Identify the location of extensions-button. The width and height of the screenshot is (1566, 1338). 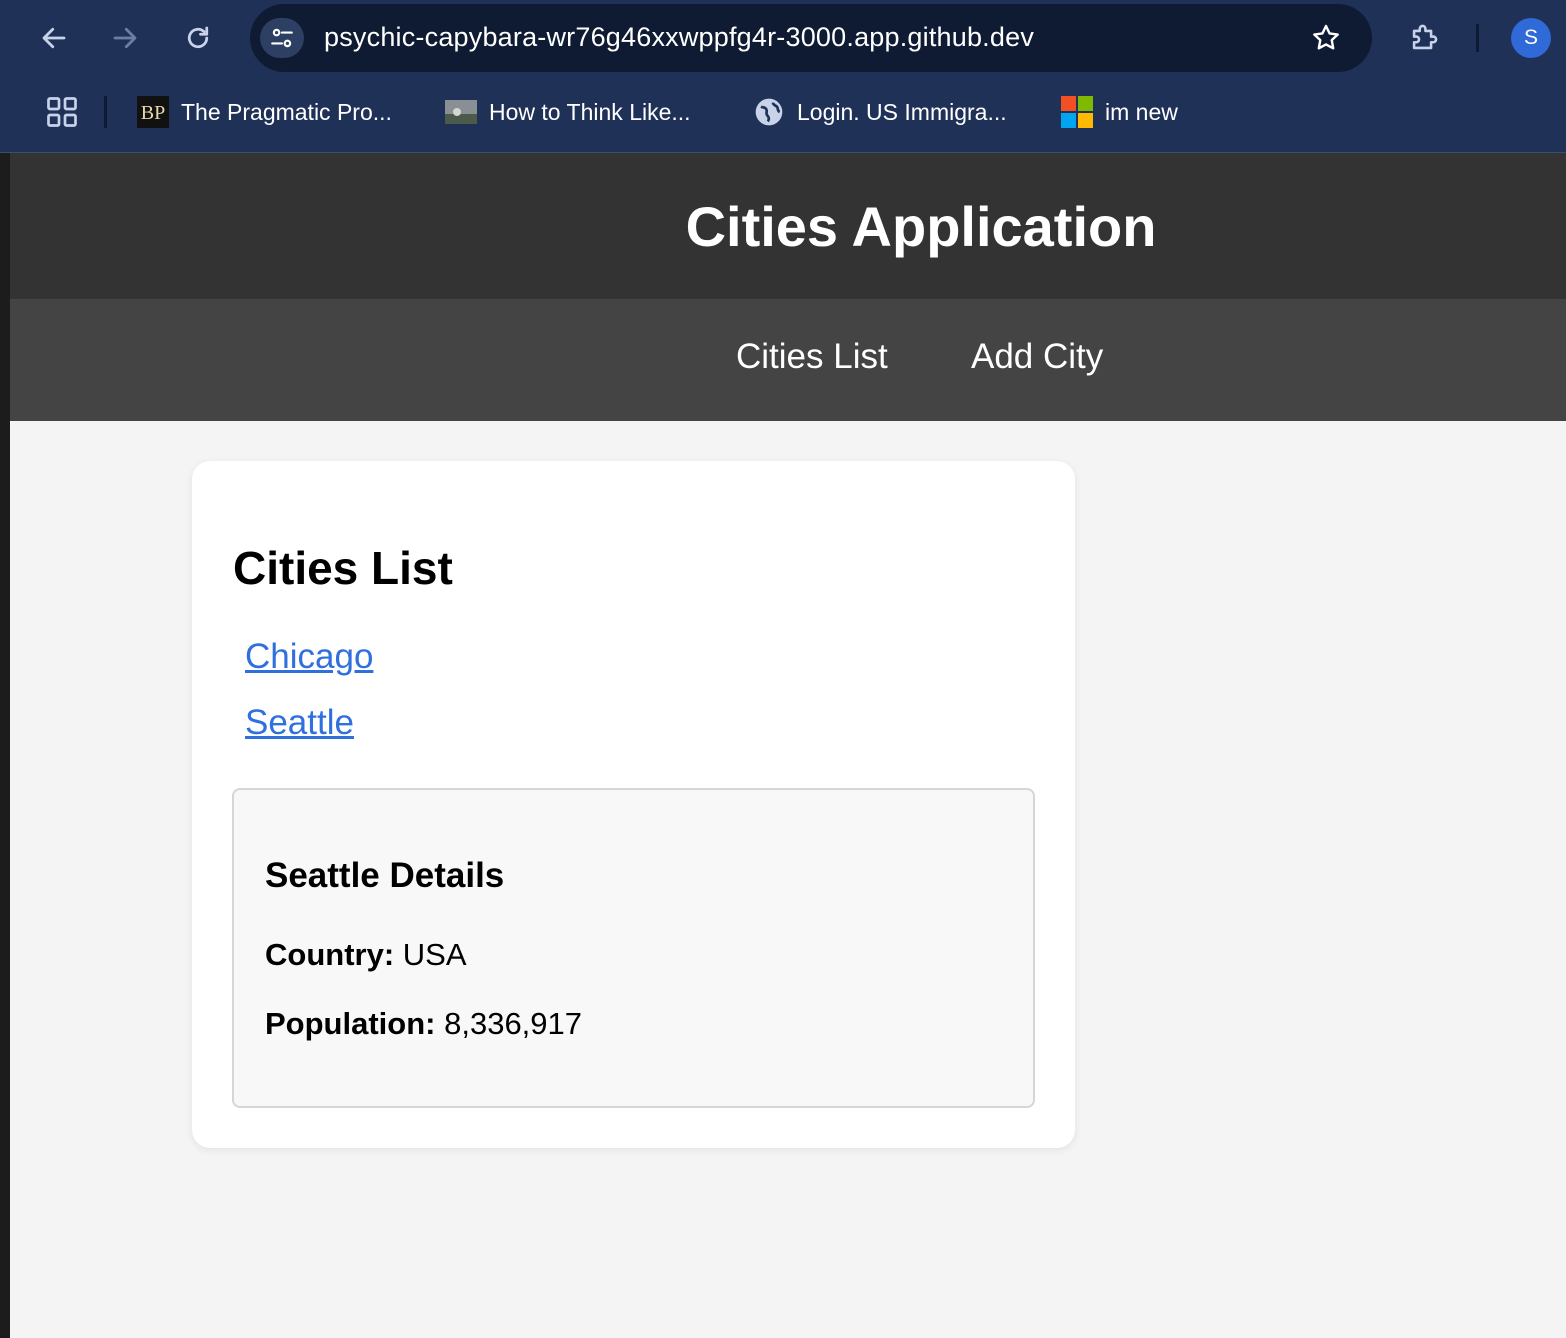
(1424, 38).